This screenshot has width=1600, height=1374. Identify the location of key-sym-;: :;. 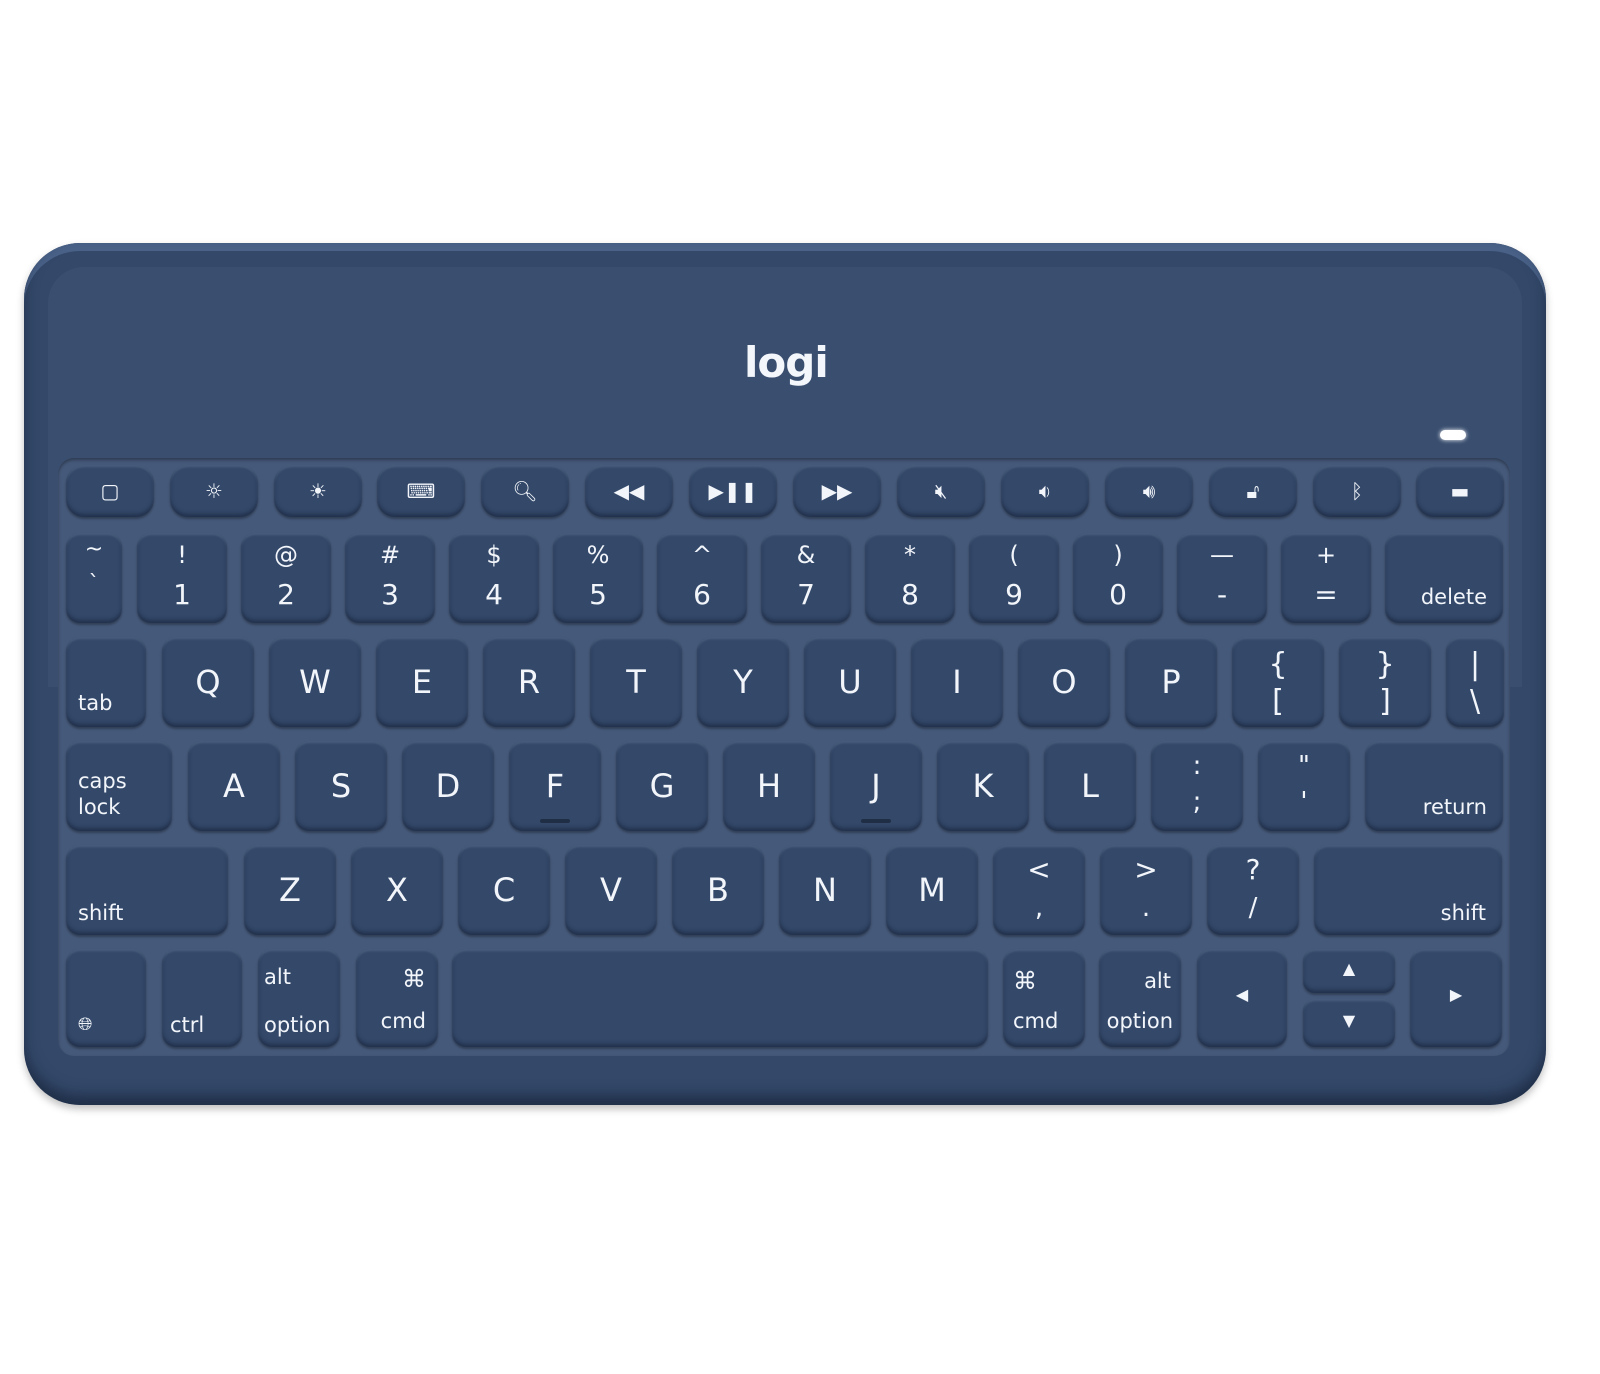
(1197, 786).